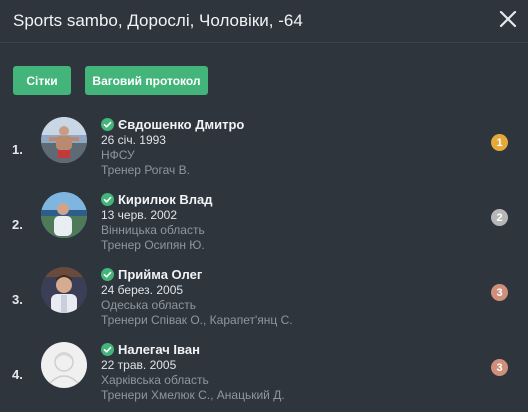 Image resolution: width=528 pixels, height=412 pixels. I want to click on participant-coach: Тренери Хмелюк С., Анацький Д., so click(193, 395).